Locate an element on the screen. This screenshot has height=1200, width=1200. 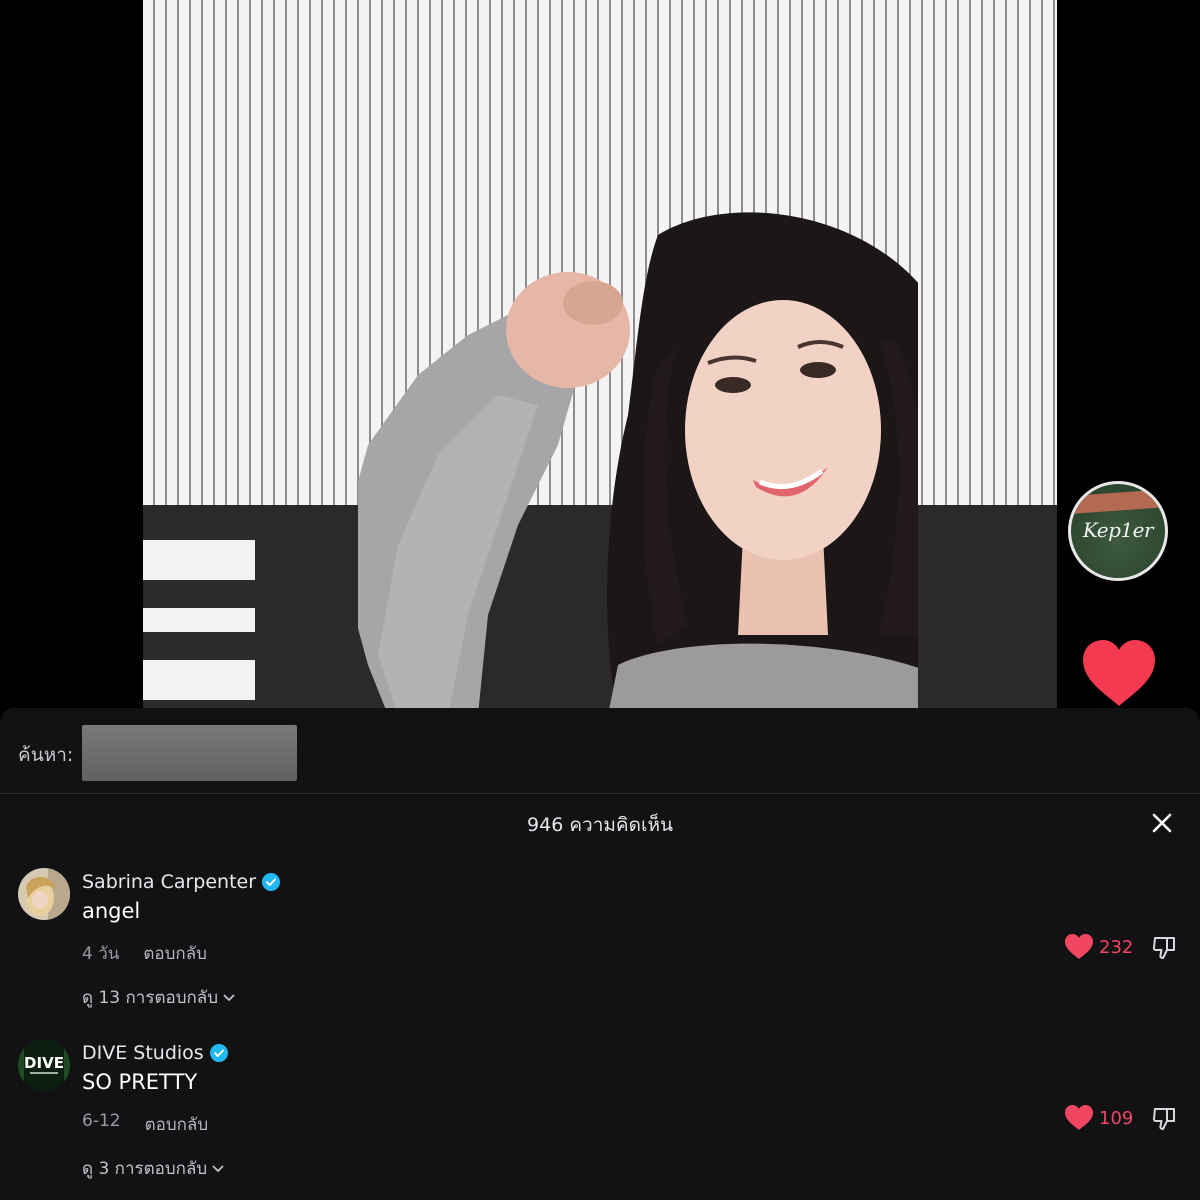
dive-logo-text: DIVE is located at coordinates (44, 1063).